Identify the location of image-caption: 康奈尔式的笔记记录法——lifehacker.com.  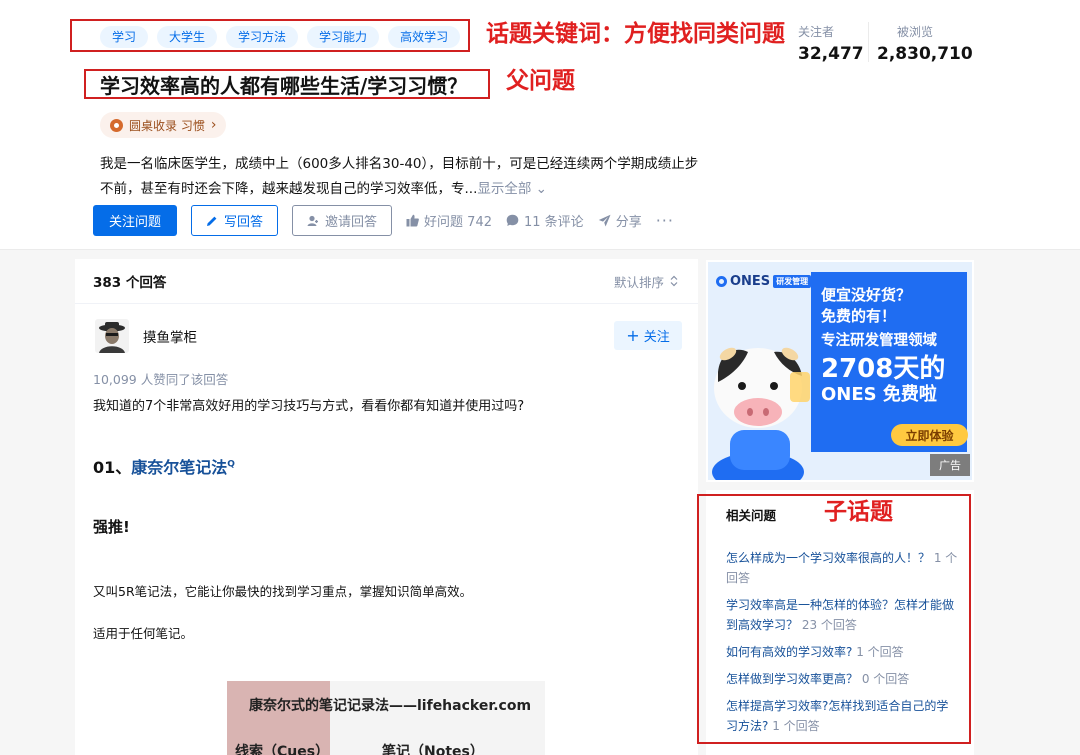
(390, 706).